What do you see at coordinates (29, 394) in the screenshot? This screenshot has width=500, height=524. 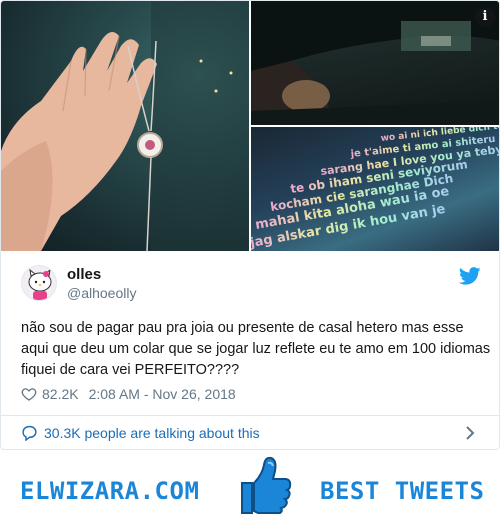 I see `heart-icon` at bounding box center [29, 394].